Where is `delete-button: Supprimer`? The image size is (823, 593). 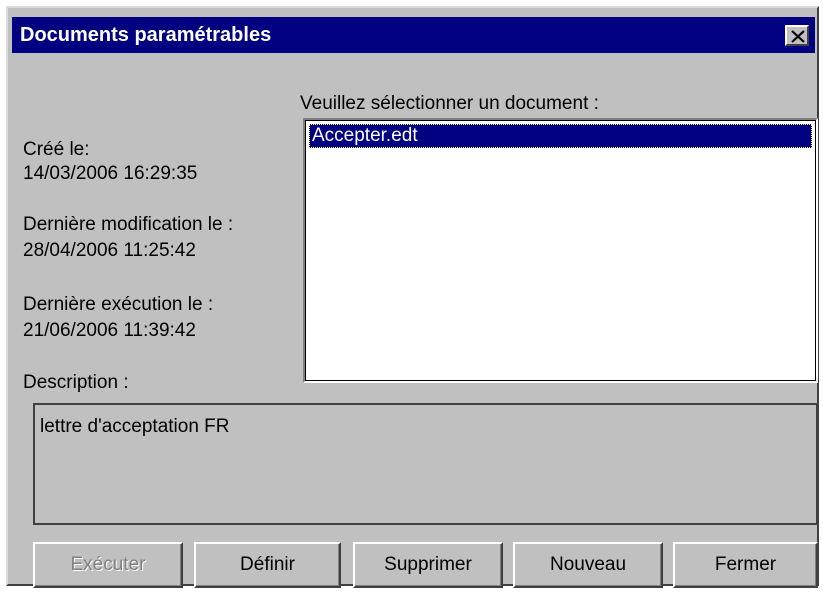
delete-button: Supprimer is located at coordinates (428, 565).